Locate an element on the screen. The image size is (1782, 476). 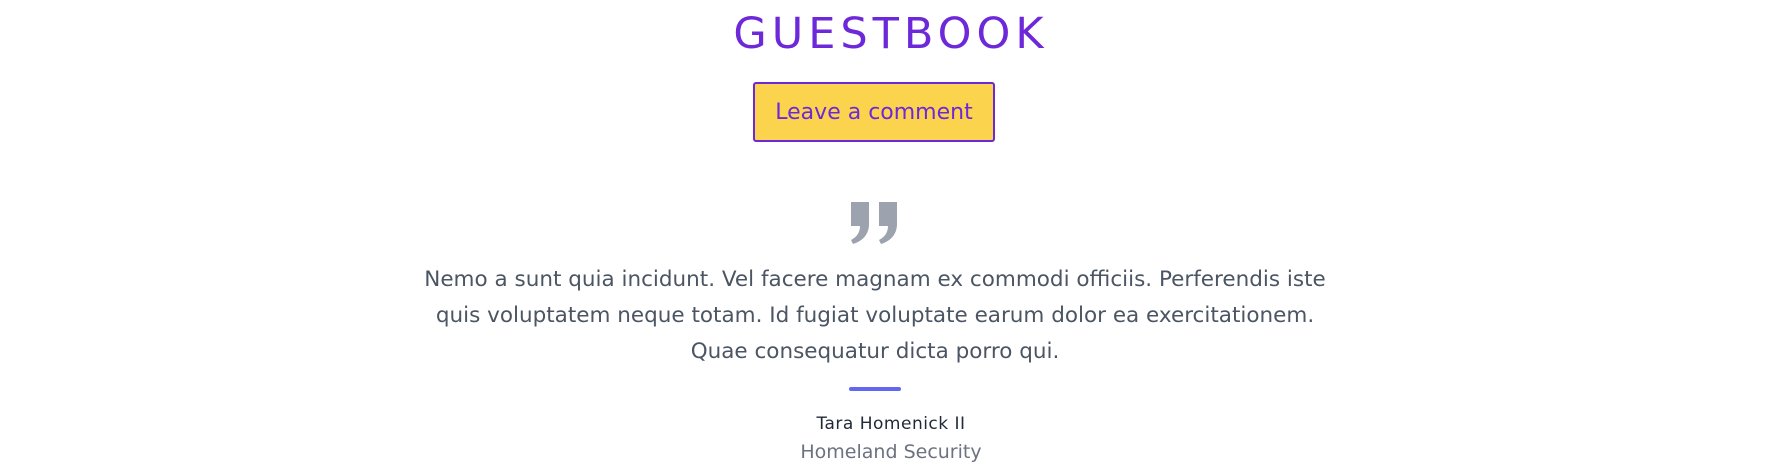
leave-comment-button: Leave a comment is located at coordinates (874, 112).